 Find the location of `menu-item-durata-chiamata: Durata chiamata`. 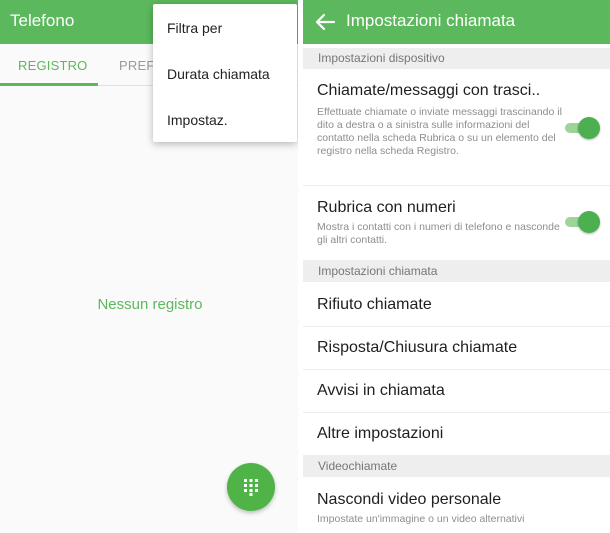

menu-item-durata-chiamata: Durata chiamata is located at coordinates (218, 74).